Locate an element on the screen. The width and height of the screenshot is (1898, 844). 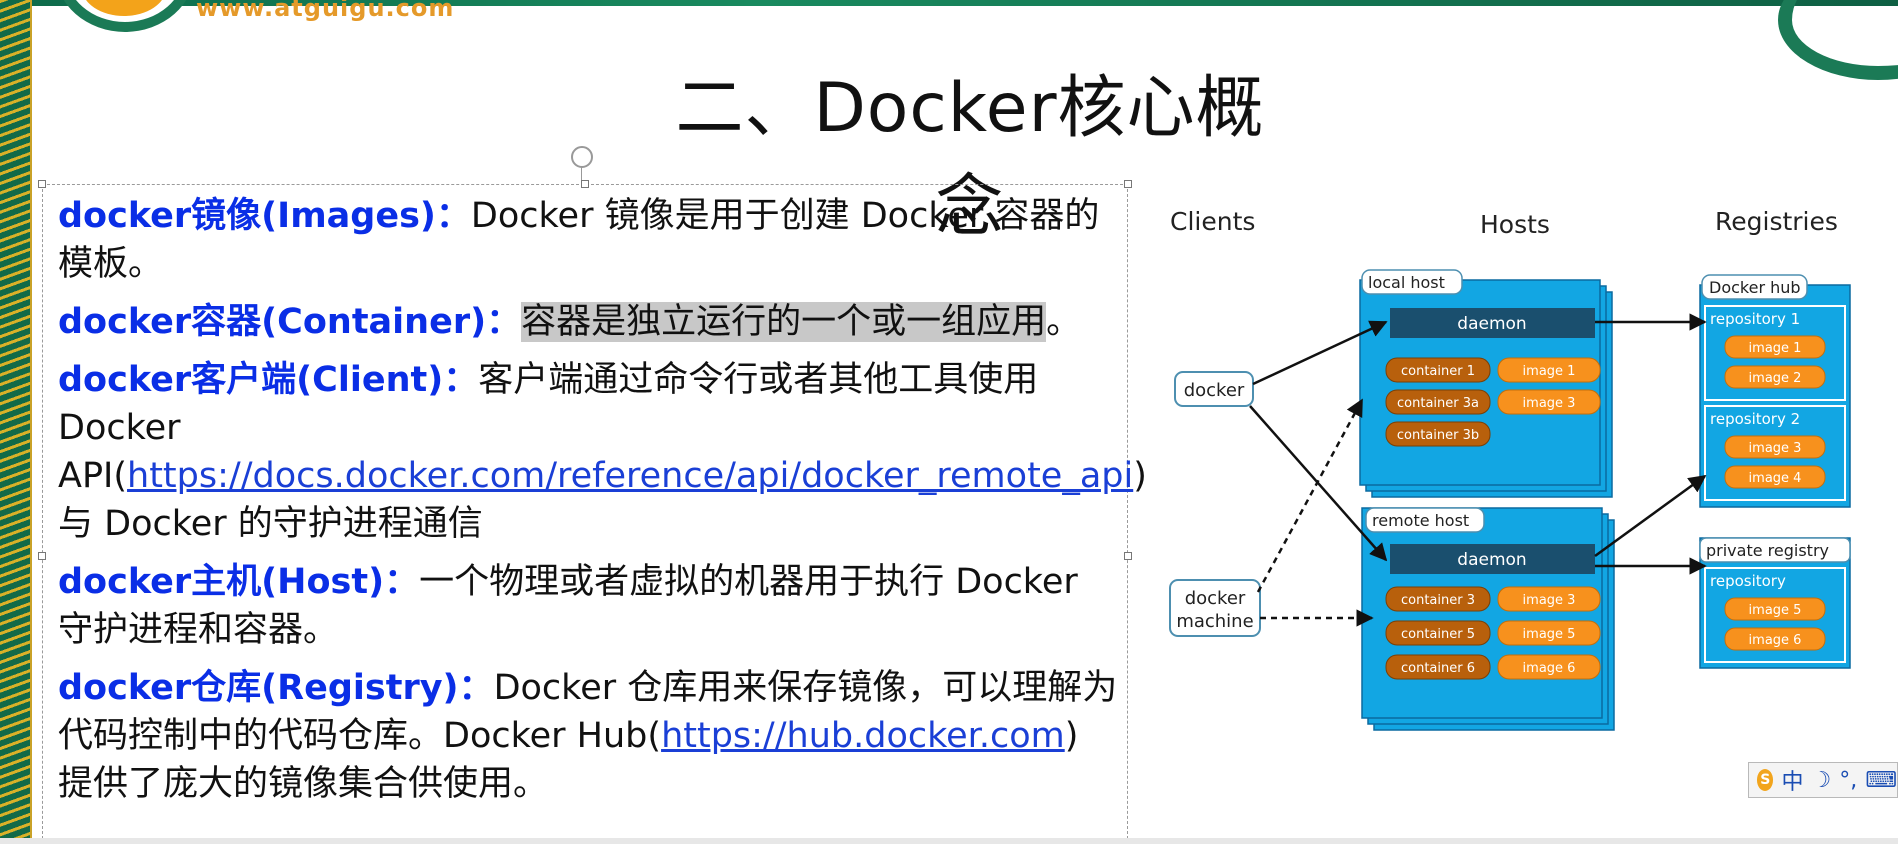
term-host: docker主机(Host)： is located at coordinates (239, 582).